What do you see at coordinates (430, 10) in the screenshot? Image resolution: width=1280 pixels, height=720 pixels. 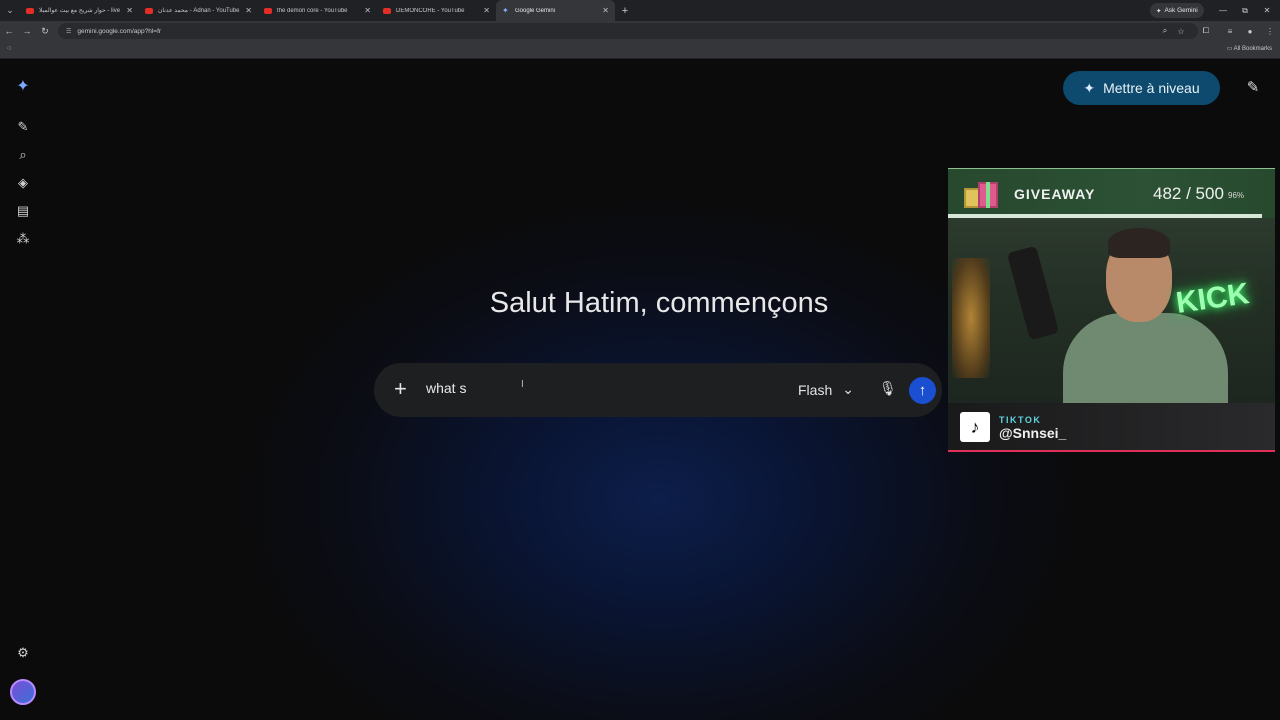 I see `tab-title: DEMONCORE - YouTube` at bounding box center [430, 10].